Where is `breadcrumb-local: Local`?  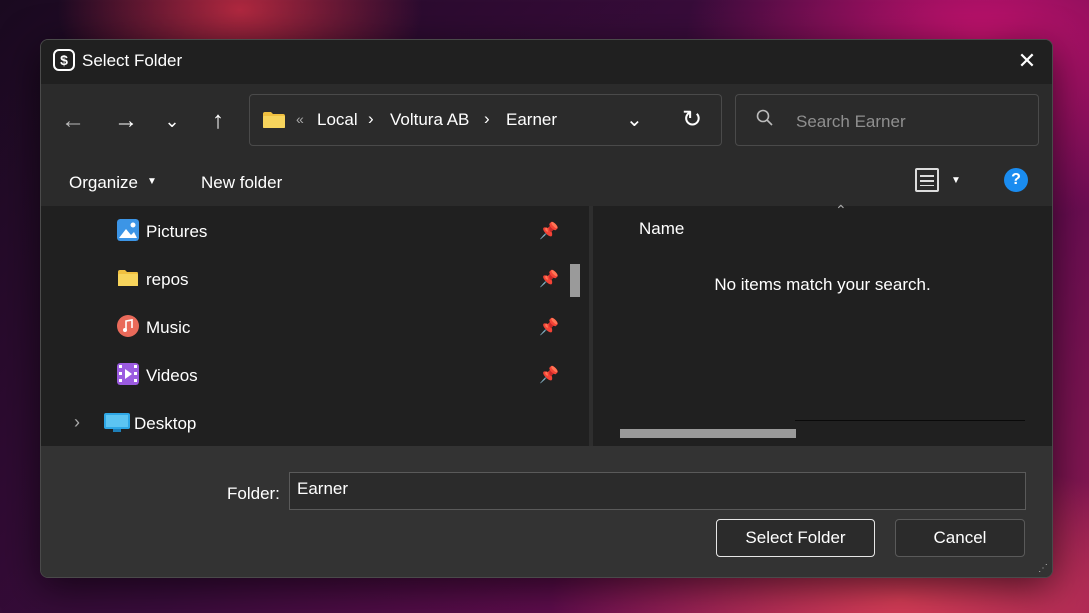 breadcrumb-local: Local is located at coordinates (337, 120).